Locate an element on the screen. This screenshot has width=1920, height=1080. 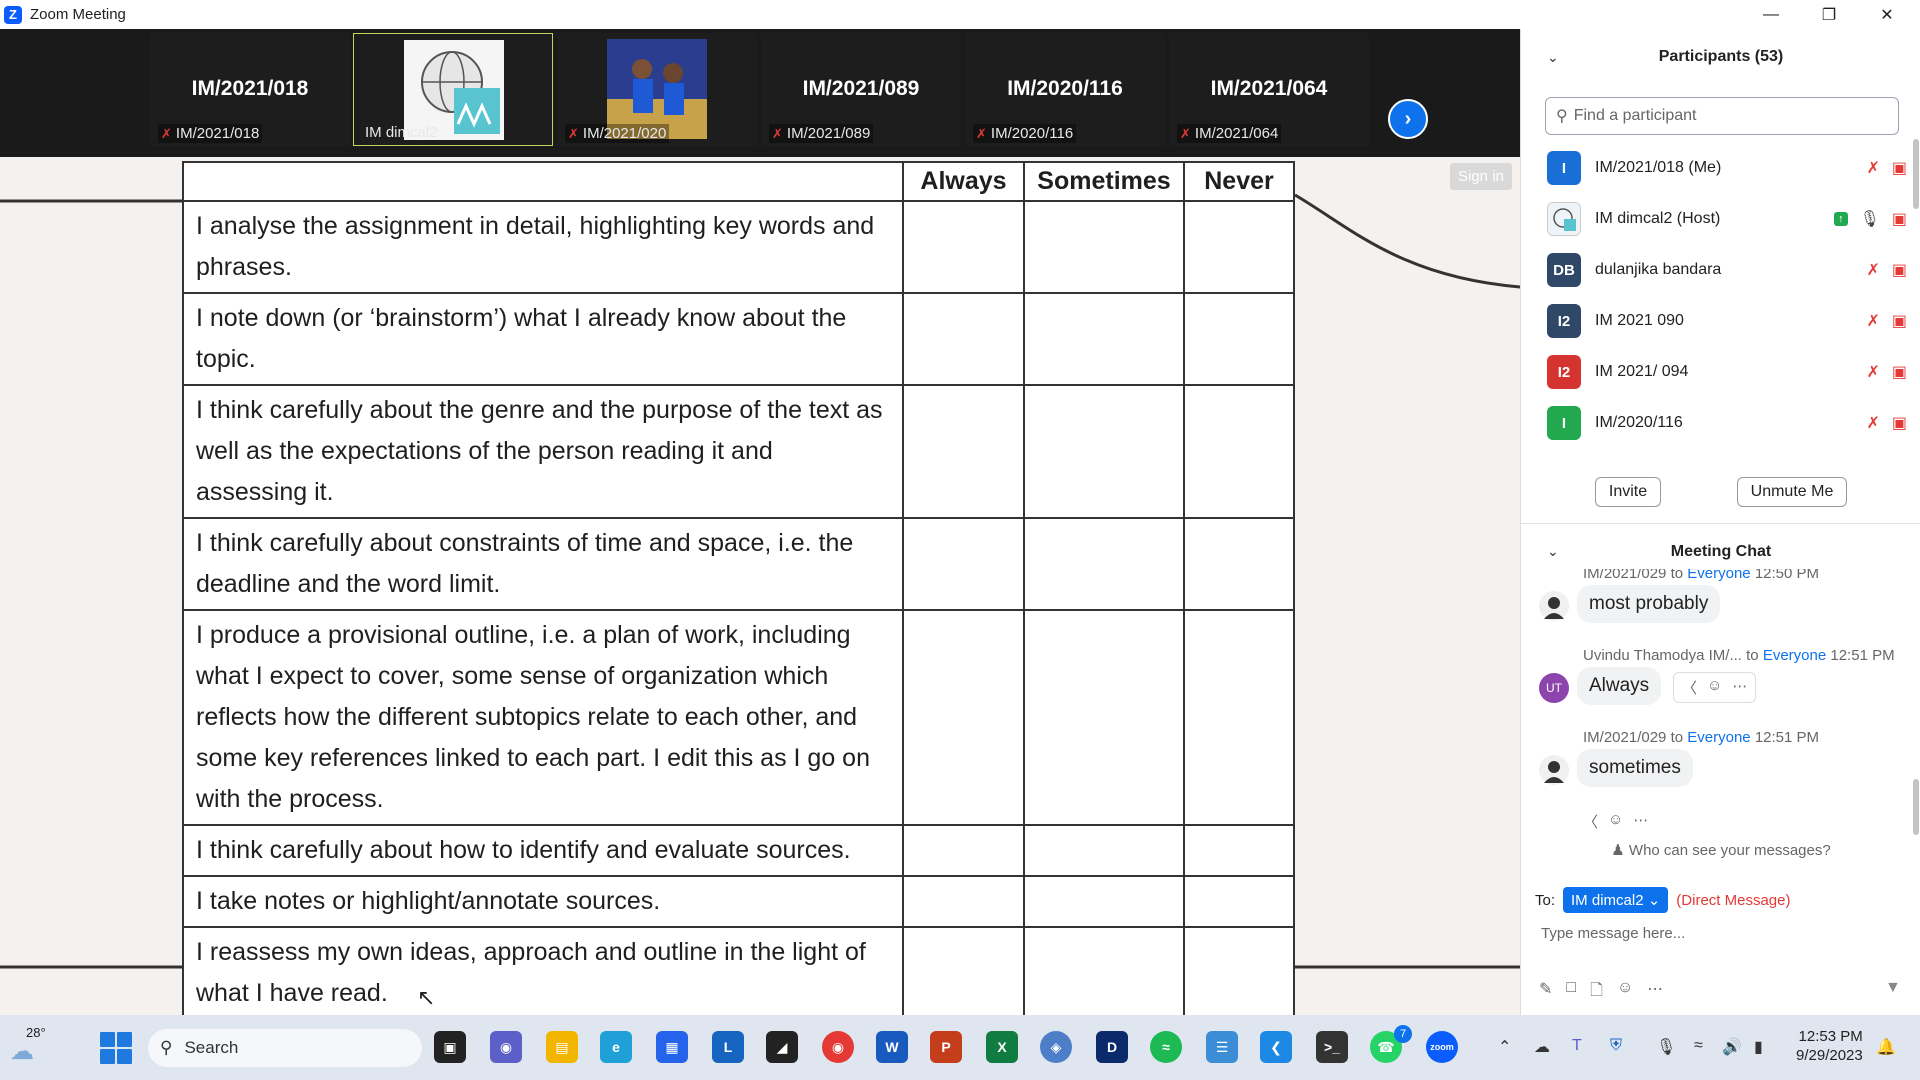
table-header-row: Always Sometimes Never is located at coordinates (738, 181).